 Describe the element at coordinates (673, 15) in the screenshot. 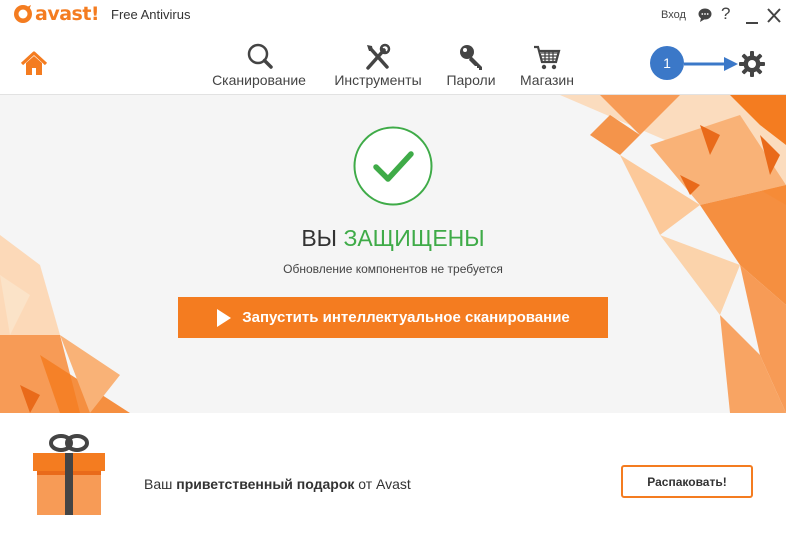

I see `login-link: Вход` at that location.